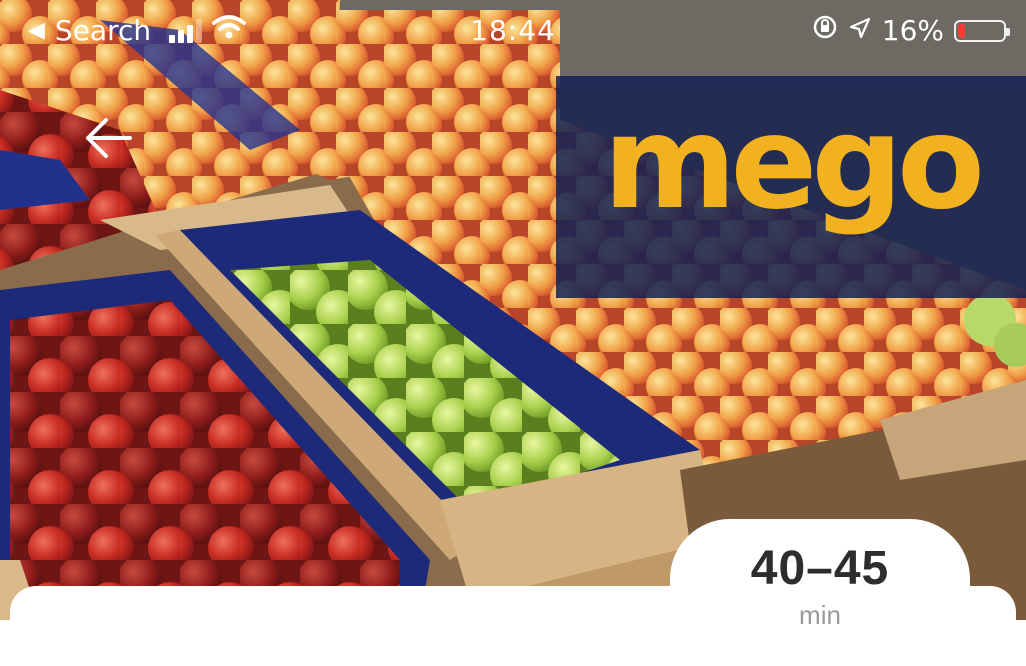  Describe the element at coordinates (820, 615) in the screenshot. I see `delivery-time-unit: min` at that location.